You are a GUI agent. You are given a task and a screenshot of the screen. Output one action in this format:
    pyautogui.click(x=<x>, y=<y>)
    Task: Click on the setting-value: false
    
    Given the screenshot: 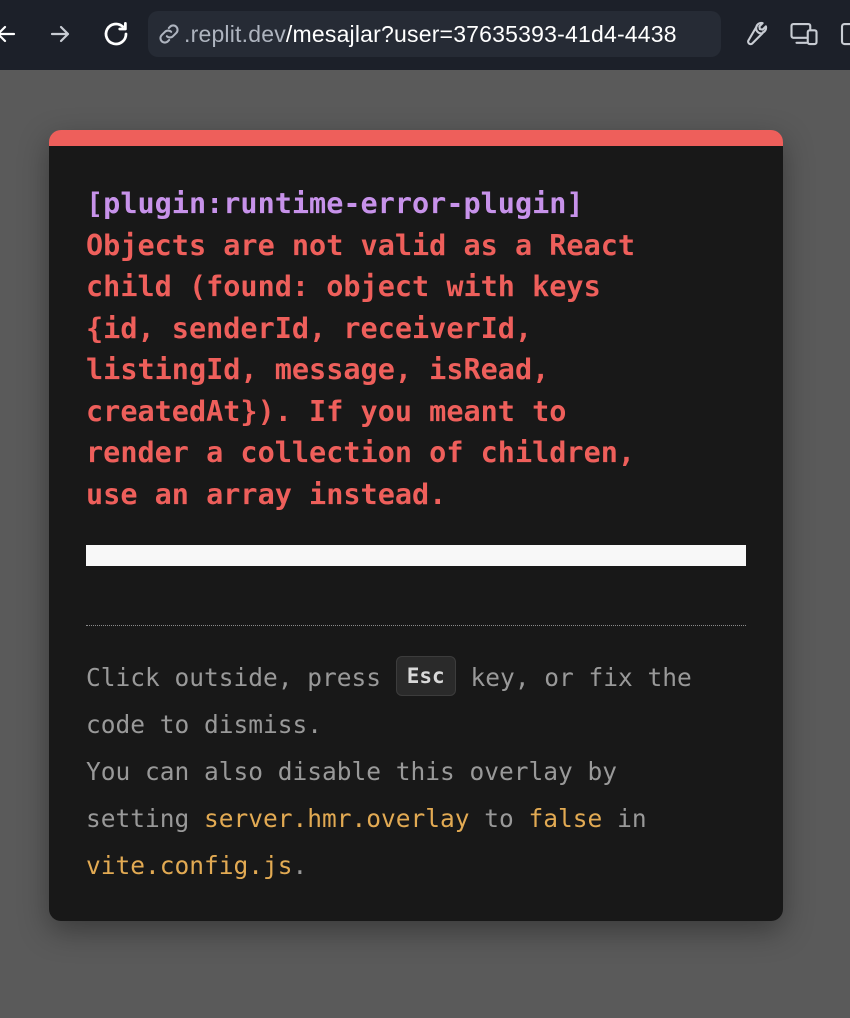 What is the action you would take?
    pyautogui.click(x=565, y=818)
    